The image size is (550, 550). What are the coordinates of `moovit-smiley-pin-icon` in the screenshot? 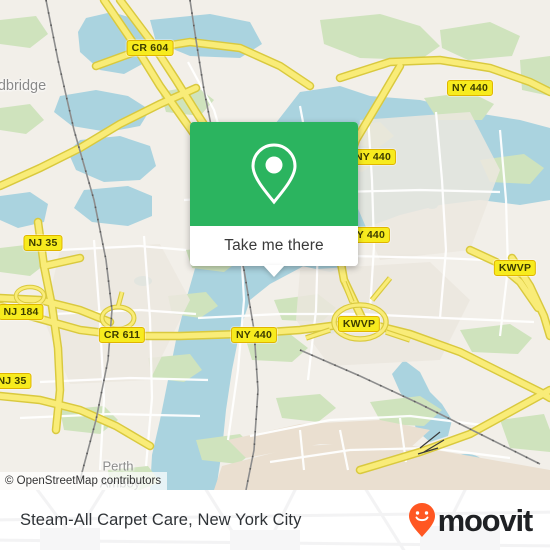 It's located at (421, 520).